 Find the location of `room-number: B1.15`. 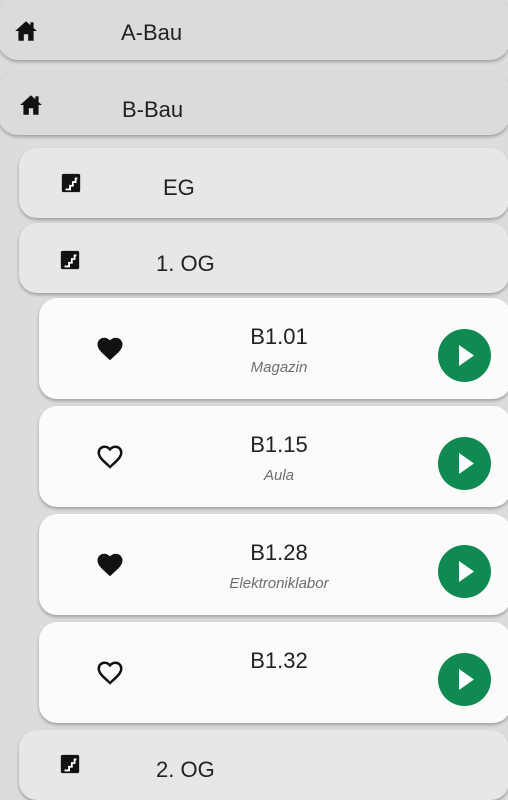

room-number: B1.15 is located at coordinates (279, 444).